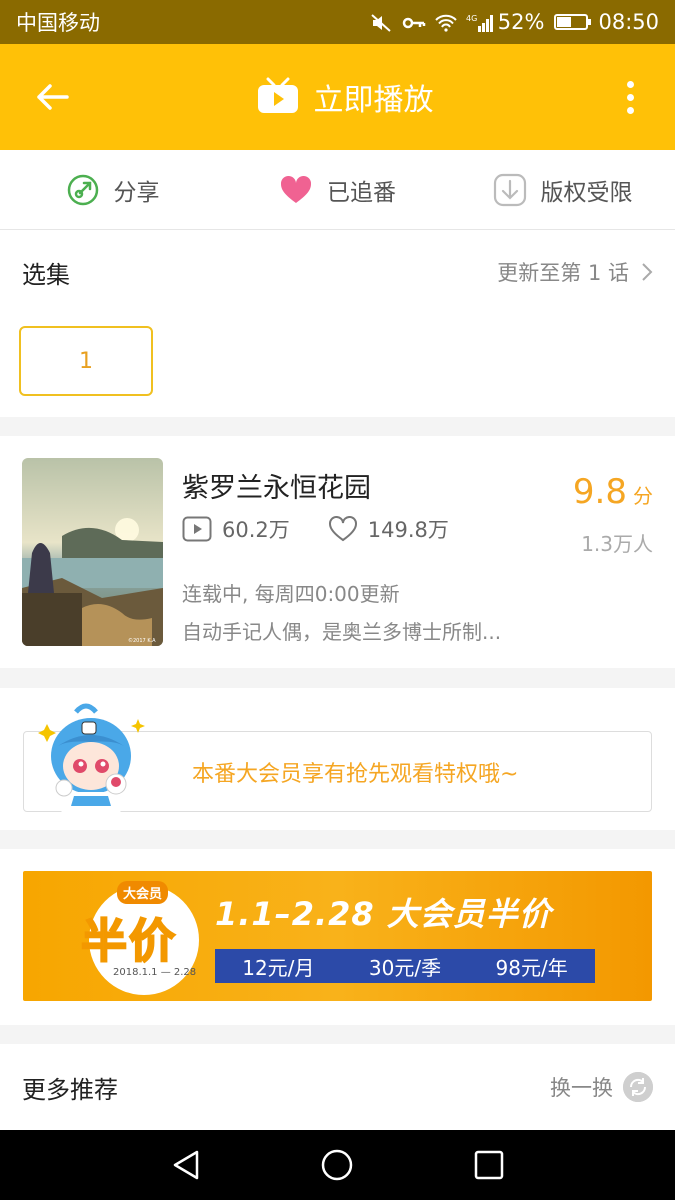  I want to click on action-row: 分享 已追番 版权受限, so click(337, 190).